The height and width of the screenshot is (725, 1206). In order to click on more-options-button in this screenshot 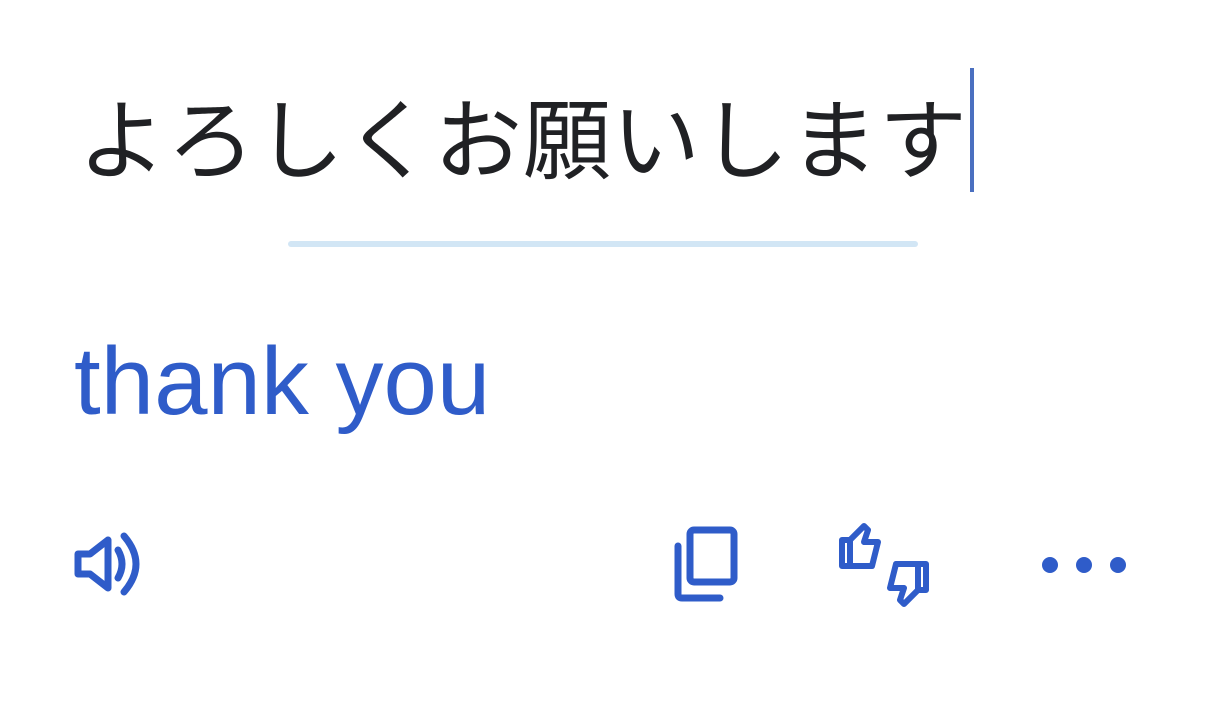, I will do `click(1084, 565)`.